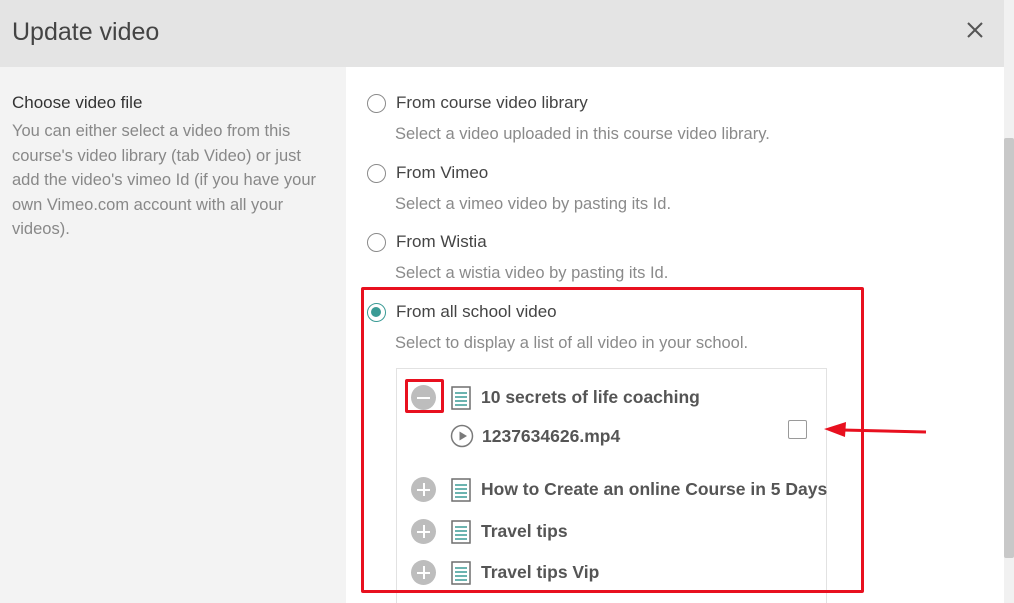 This screenshot has height=603, width=1014. What do you see at coordinates (797, 429) in the screenshot?
I see `video-select-checkbox` at bounding box center [797, 429].